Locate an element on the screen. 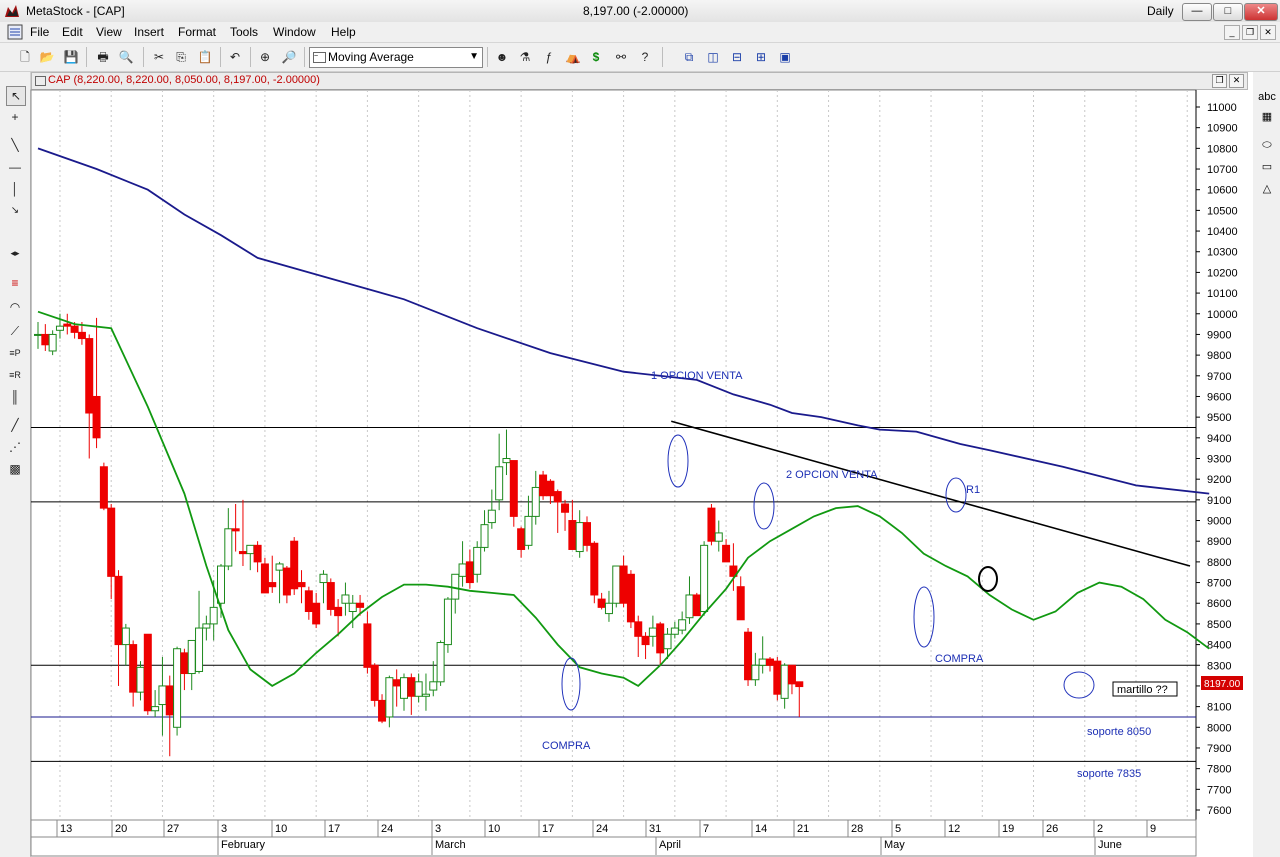 The width and height of the screenshot is (1280, 857). x-day-label: 12 is located at coordinates (954, 829).